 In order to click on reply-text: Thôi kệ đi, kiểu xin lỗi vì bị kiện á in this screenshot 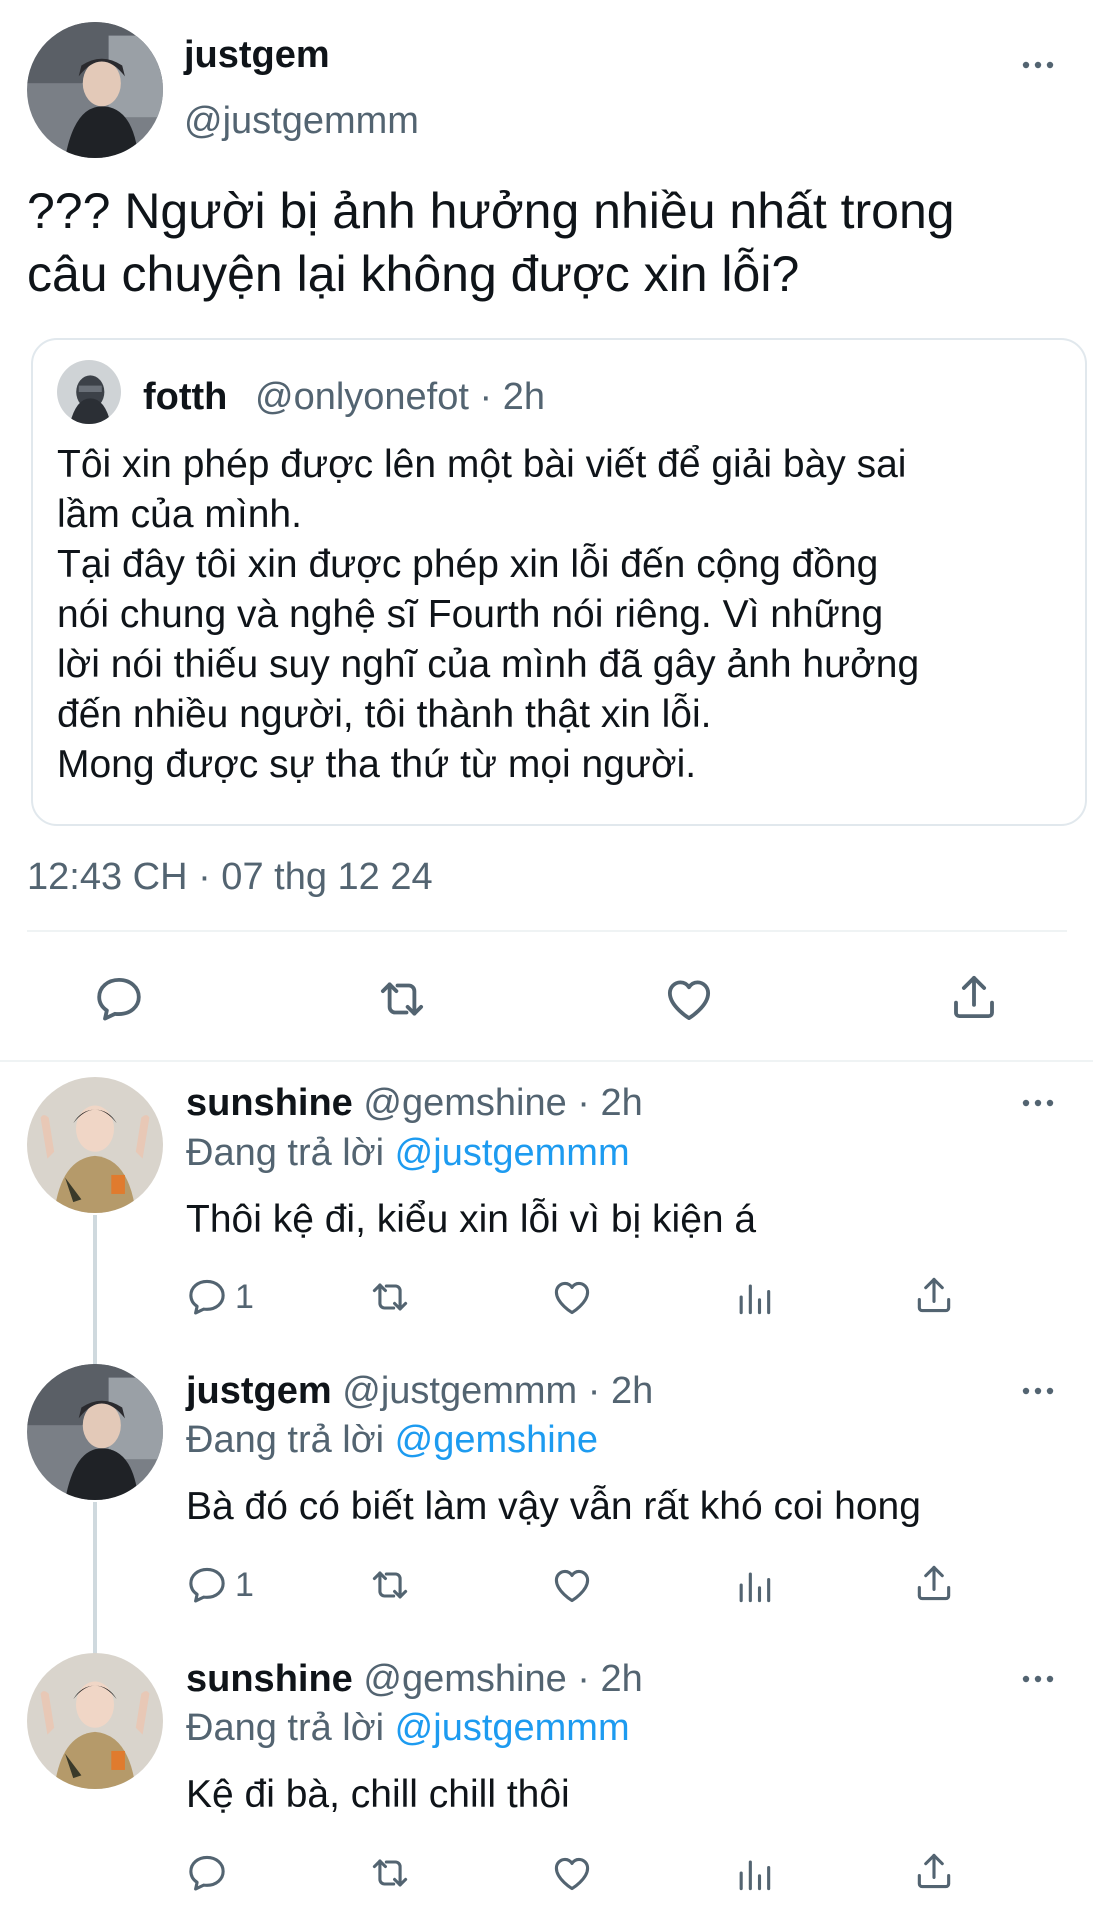, I will do `click(471, 1219)`.